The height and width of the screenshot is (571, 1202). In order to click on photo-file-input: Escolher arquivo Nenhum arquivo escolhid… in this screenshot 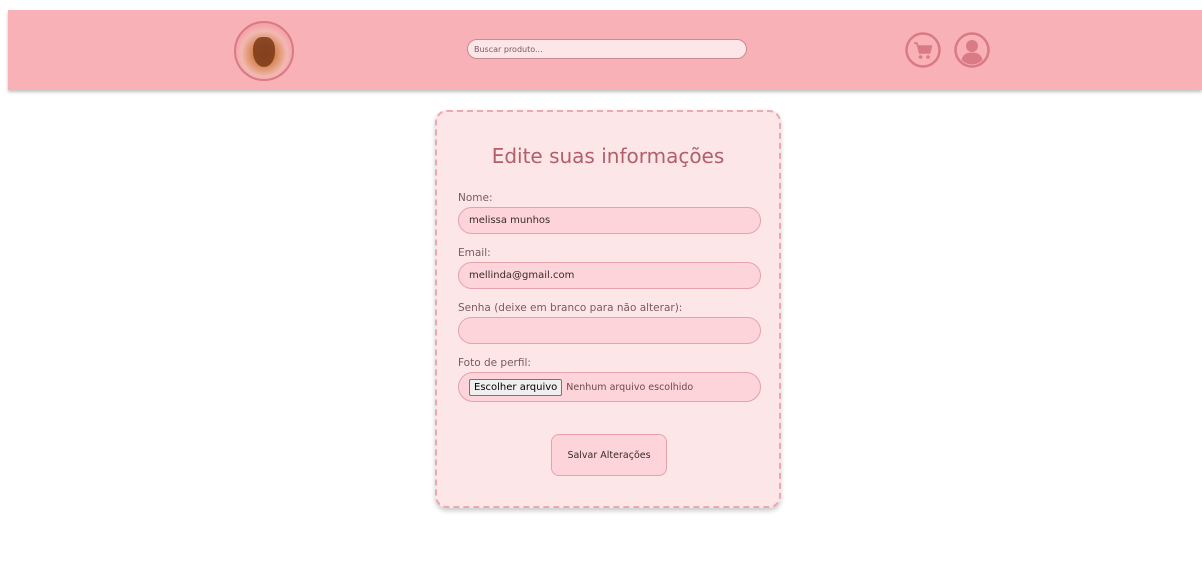, I will do `click(609, 387)`.